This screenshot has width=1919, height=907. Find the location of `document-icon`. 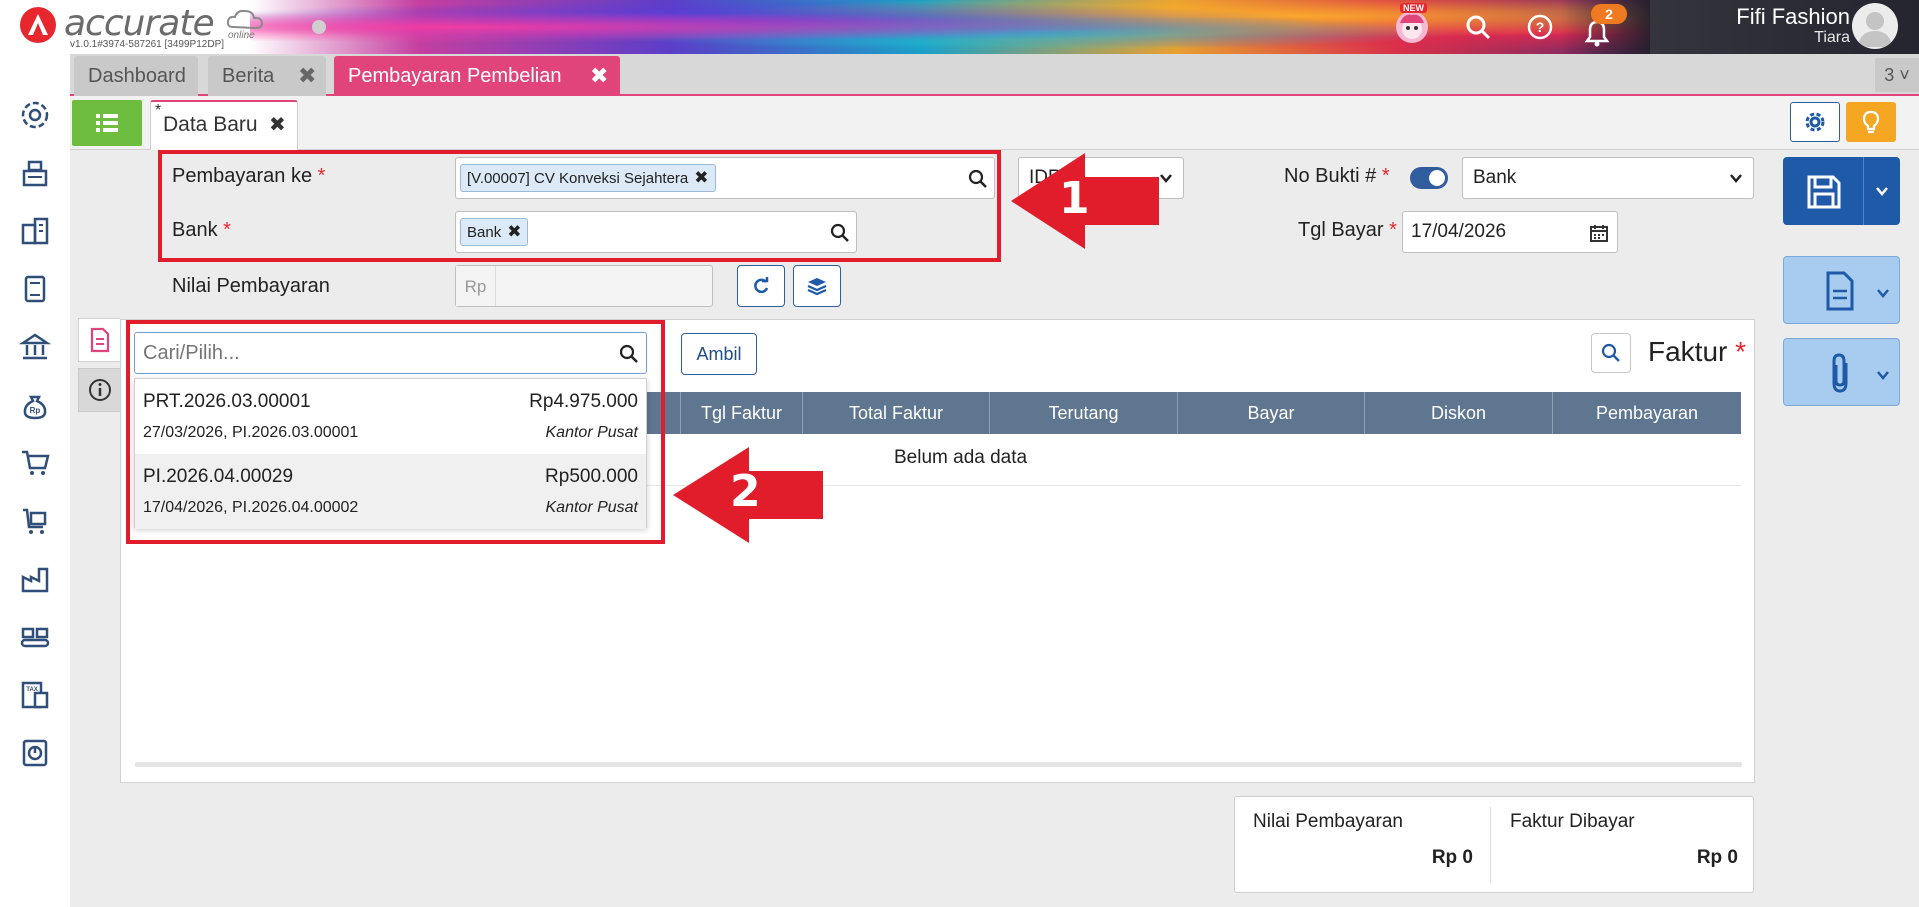

document-icon is located at coordinates (99, 340).